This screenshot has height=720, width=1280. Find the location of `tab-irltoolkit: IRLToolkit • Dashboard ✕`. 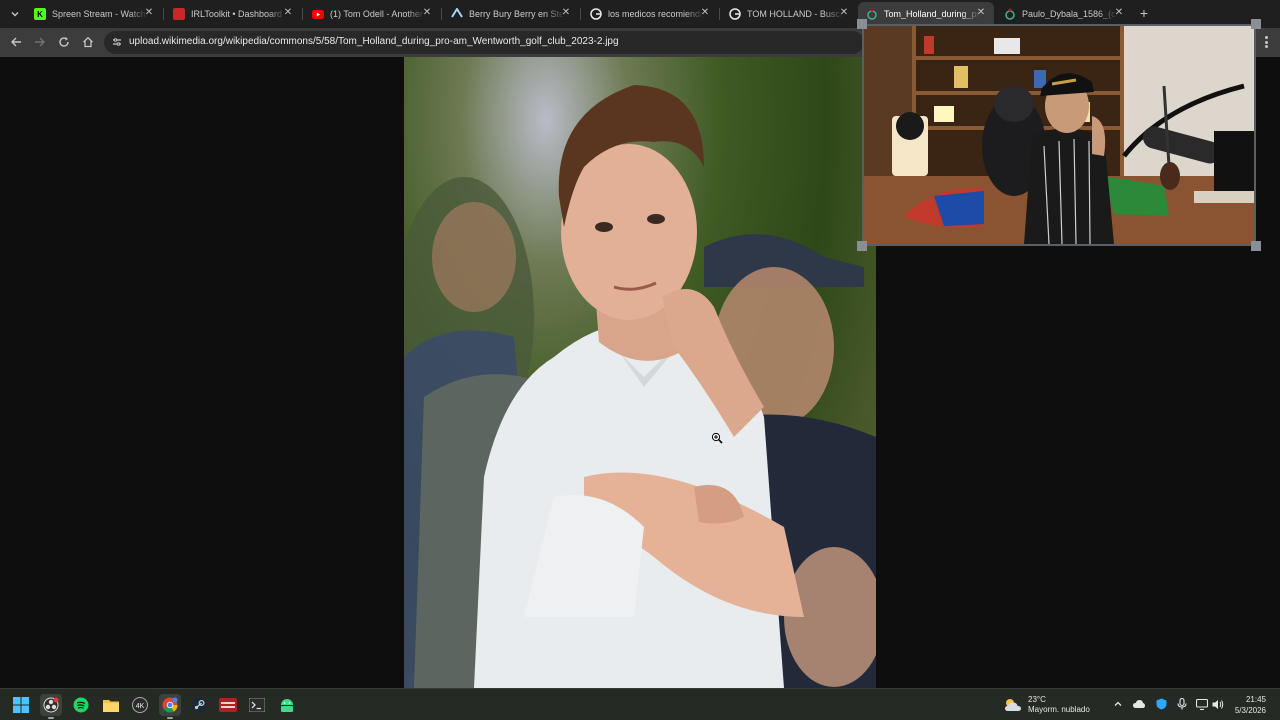

tab-irltoolkit: IRLToolkit • Dashboard ✕ is located at coordinates (233, 14).